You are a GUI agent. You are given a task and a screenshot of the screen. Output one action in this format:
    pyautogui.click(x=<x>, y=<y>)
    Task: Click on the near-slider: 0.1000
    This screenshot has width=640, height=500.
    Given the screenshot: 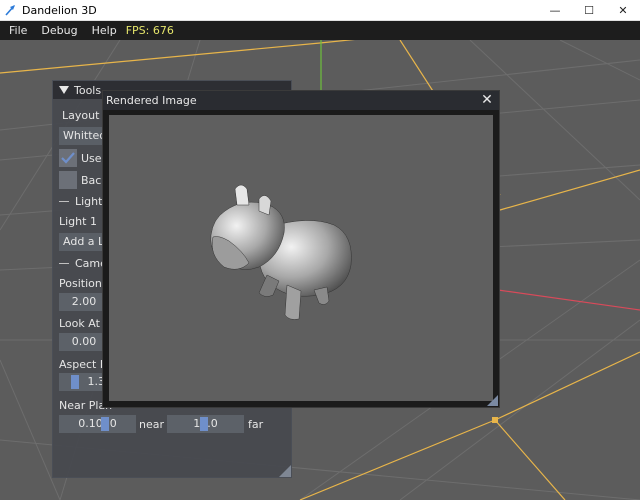 What is the action you would take?
    pyautogui.click(x=97, y=424)
    